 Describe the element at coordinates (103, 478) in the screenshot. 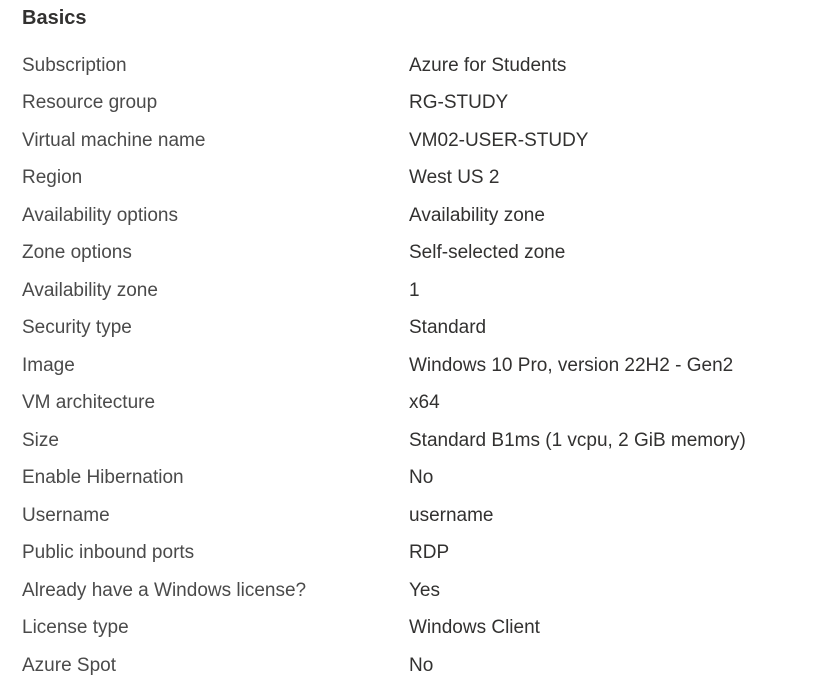

I see `row-label: Enable Hibernation` at that location.